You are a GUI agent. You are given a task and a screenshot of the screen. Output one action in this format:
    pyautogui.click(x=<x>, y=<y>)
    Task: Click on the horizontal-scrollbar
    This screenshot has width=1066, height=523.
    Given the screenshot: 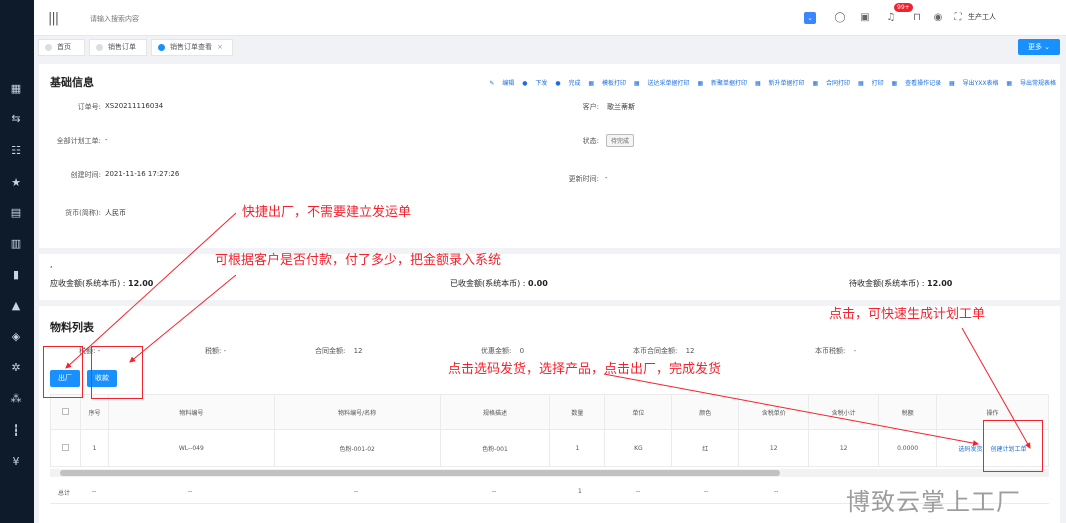 What is the action you would take?
    pyautogui.click(x=549, y=473)
    